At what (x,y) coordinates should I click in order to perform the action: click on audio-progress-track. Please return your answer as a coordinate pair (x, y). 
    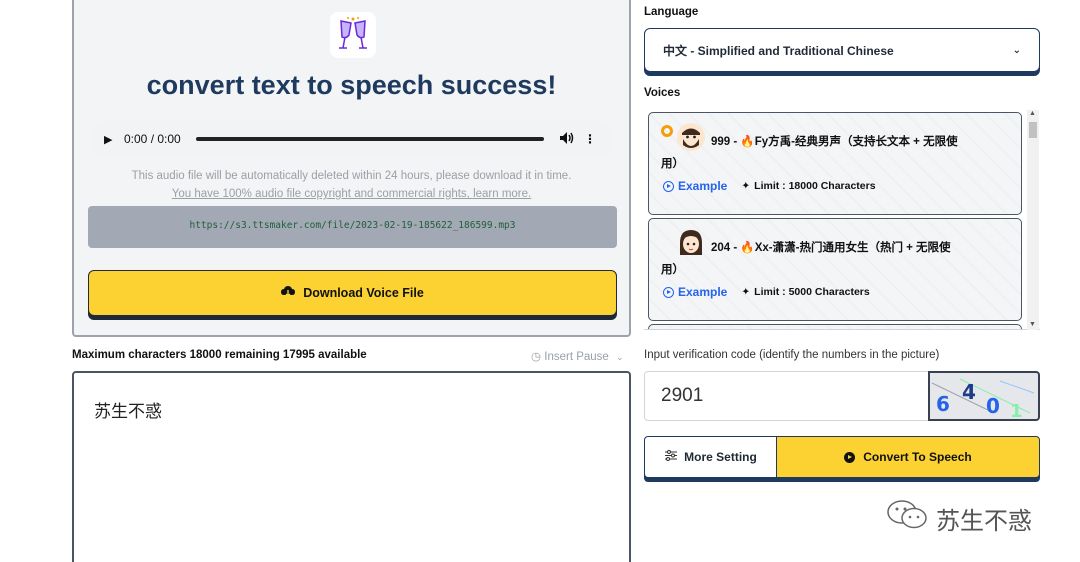
    Looking at the image, I should click on (370, 139).